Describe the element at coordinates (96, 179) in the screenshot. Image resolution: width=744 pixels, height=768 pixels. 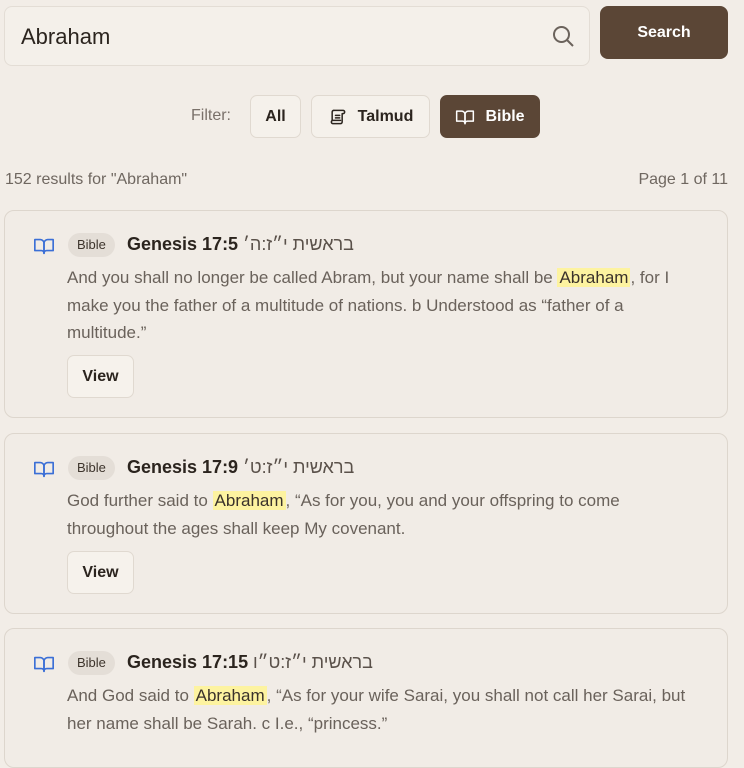
I see `results-count: 152 results for "Abraham"` at that location.